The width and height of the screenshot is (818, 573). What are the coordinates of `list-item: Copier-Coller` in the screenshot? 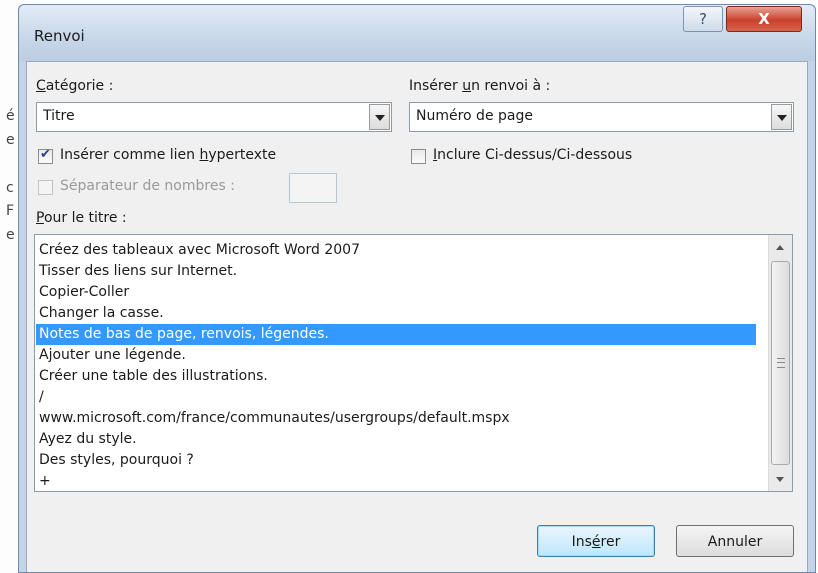 It's located at (396, 292).